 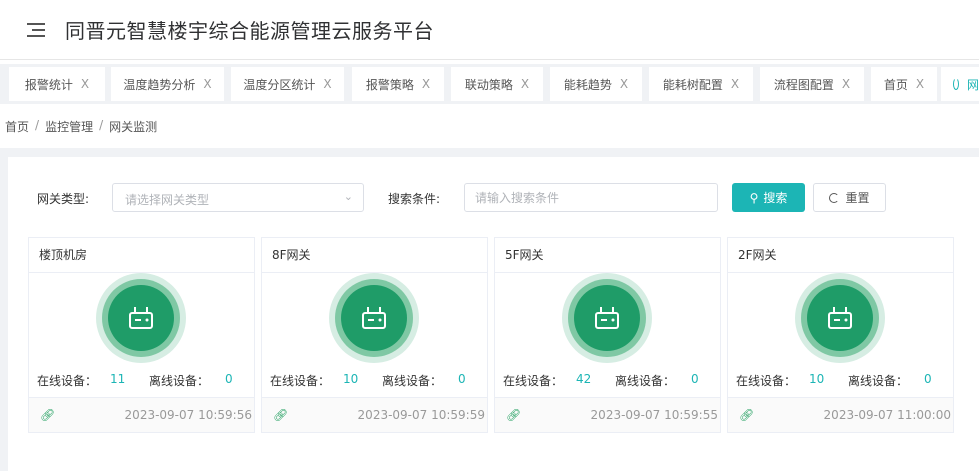 What do you see at coordinates (69, 126) in the screenshot?
I see `breadcrumb-monitor: 监控管理` at bounding box center [69, 126].